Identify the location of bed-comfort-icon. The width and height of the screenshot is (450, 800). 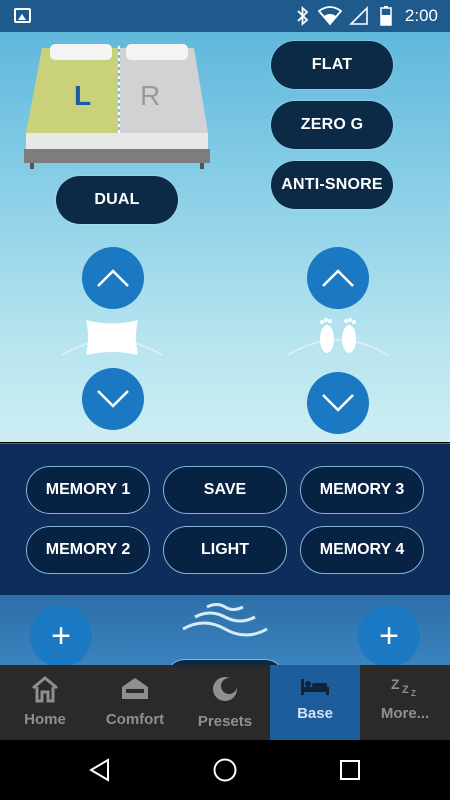
(135, 688).